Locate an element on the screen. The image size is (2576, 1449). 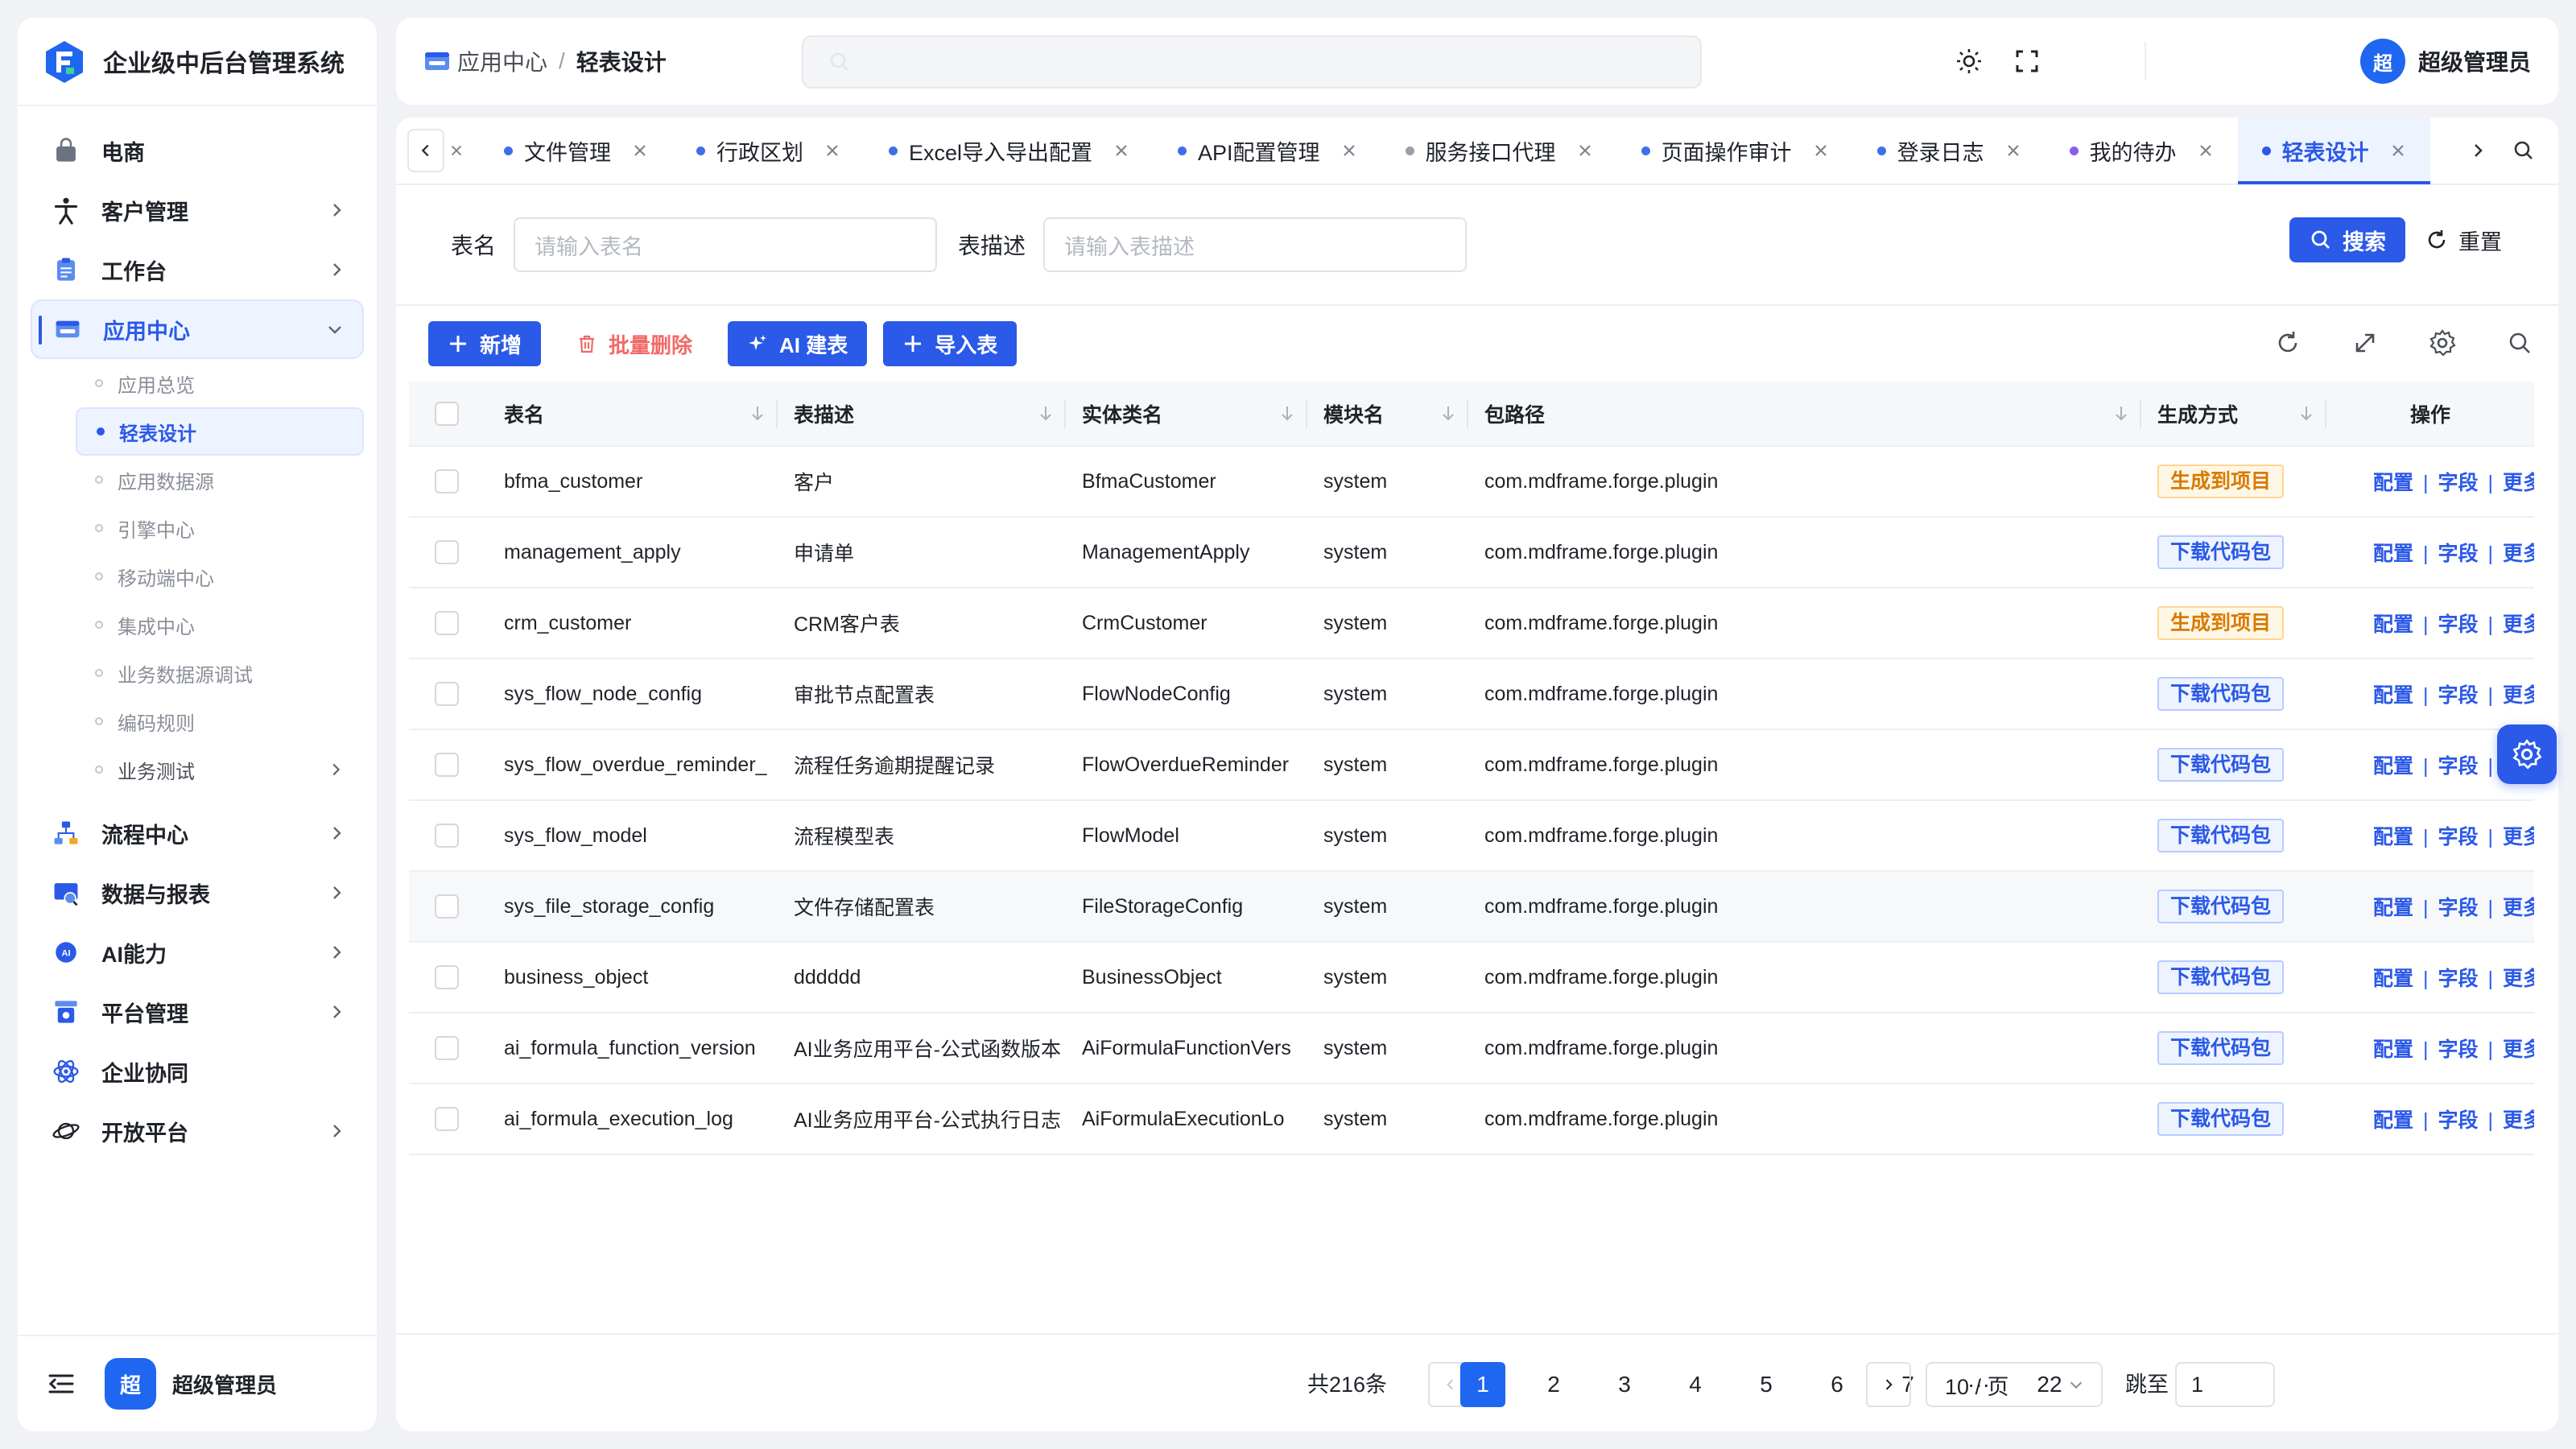
column-header: 表描述 is located at coordinates (922, 414).